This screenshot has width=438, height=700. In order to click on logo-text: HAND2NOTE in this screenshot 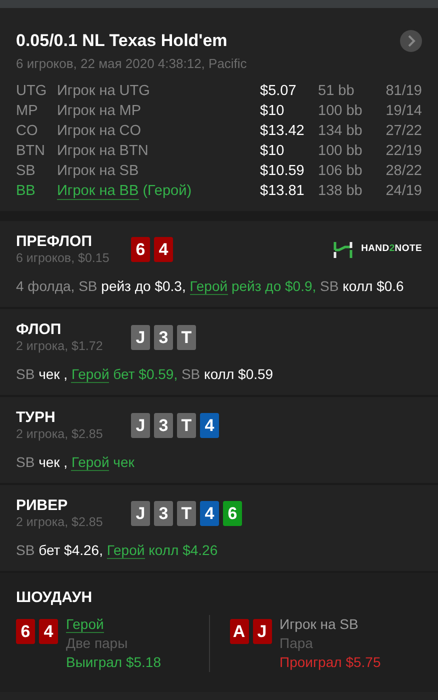, I will do `click(391, 249)`.